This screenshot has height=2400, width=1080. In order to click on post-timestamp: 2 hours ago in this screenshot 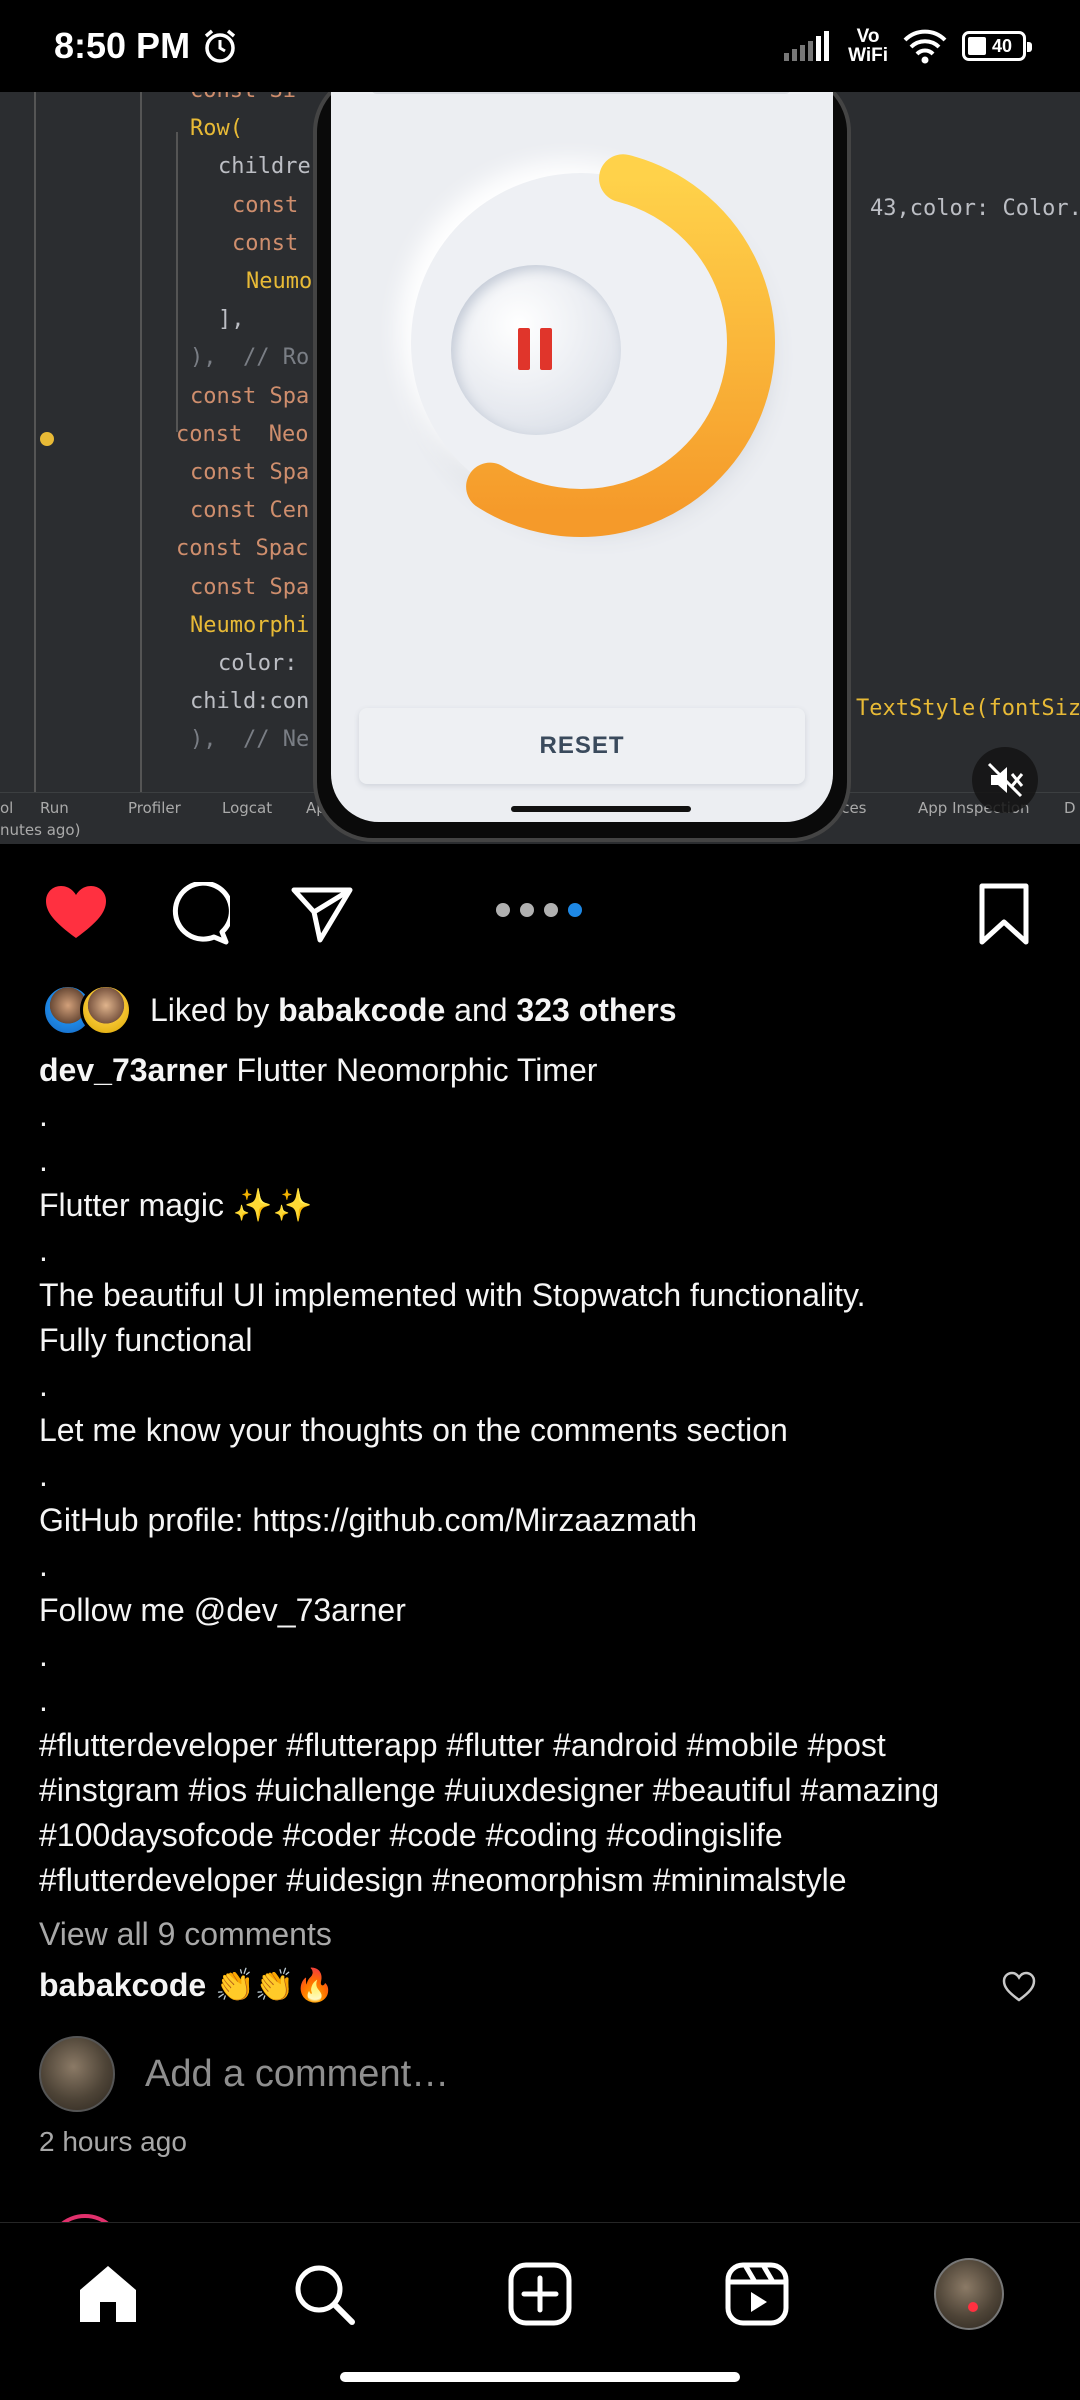, I will do `click(113, 2141)`.